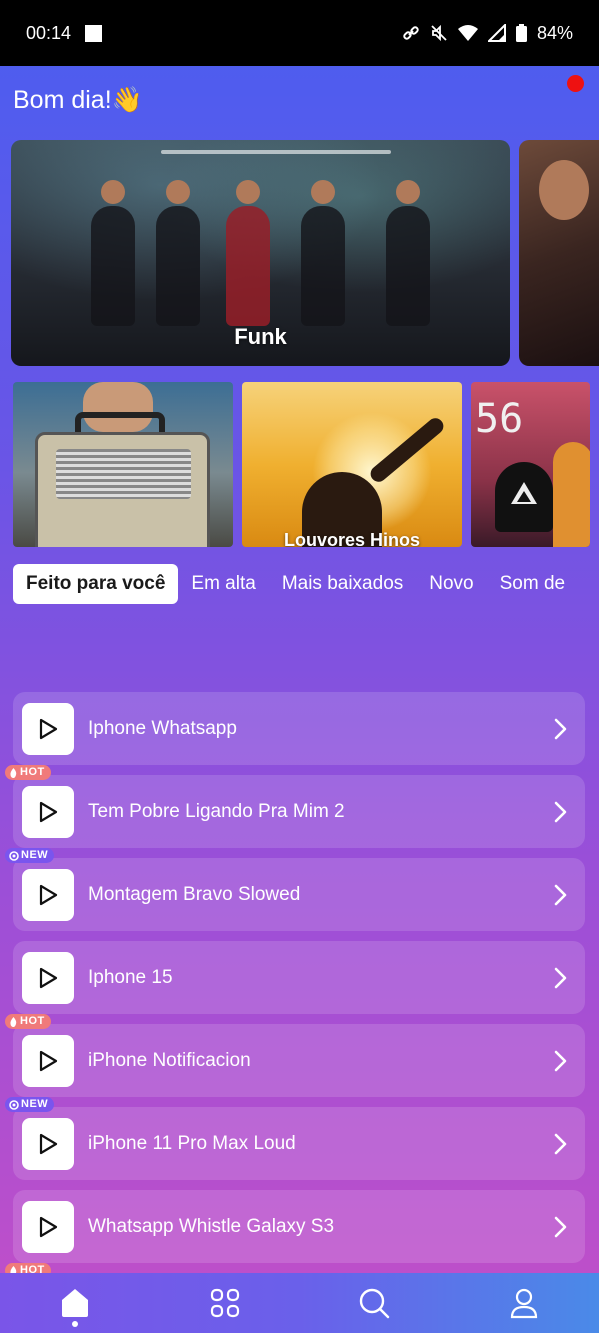 This screenshot has height=1333, width=599. I want to click on signal-icon, so click(496, 33).